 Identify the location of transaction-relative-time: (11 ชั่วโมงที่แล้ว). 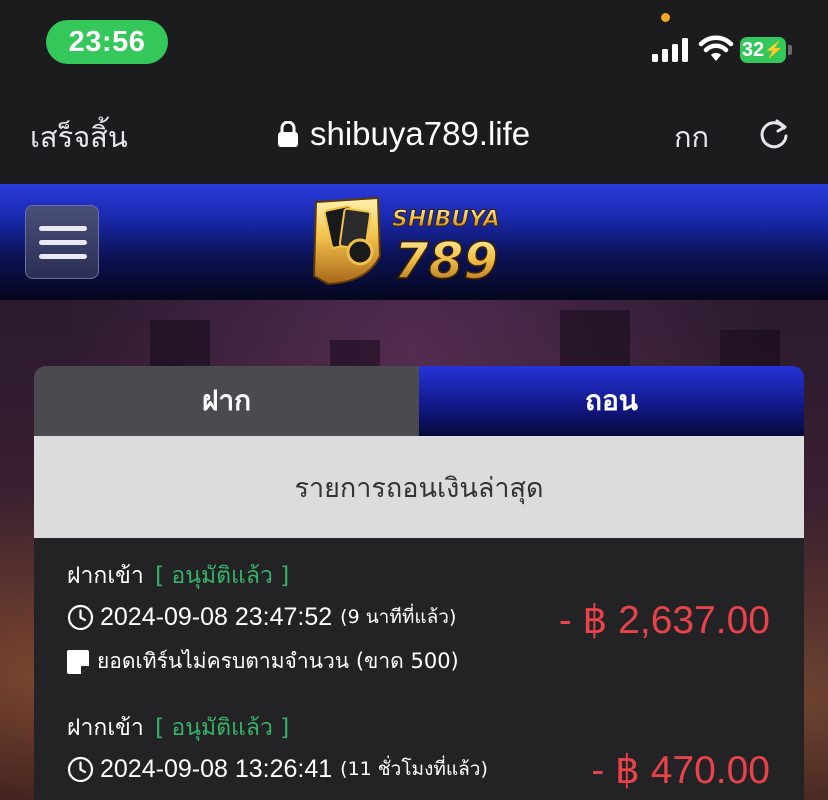
(414, 769).